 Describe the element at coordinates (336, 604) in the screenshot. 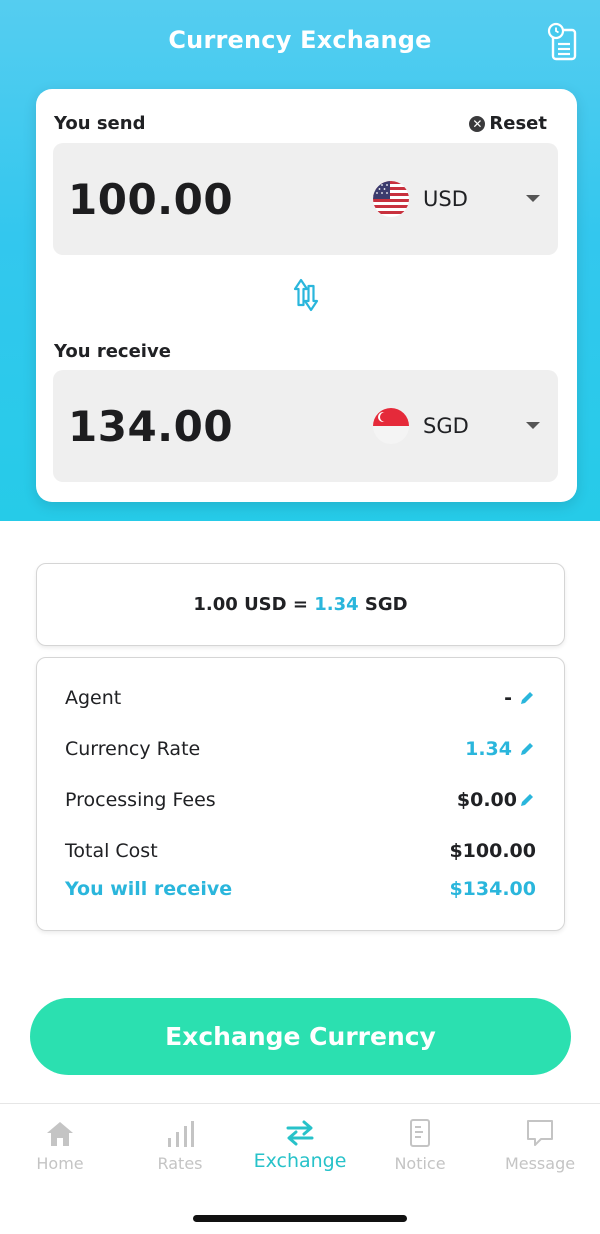

I see `rate-value: 1.34` at that location.